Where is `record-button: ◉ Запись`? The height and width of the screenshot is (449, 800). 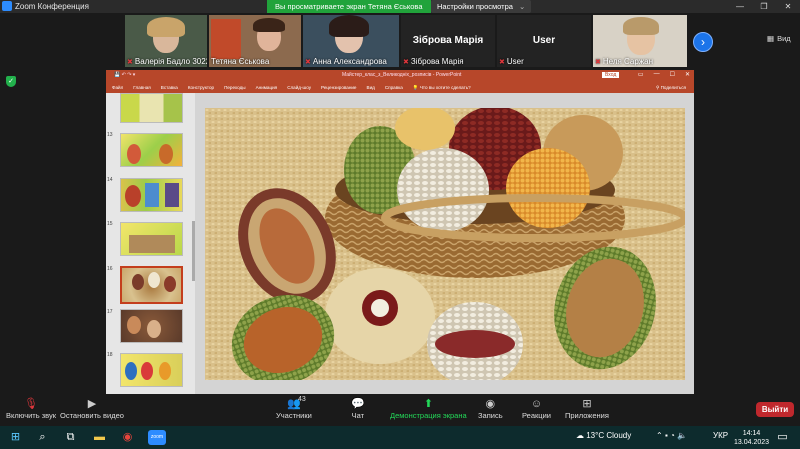
record-button: ◉ Запись is located at coordinates (490, 408).